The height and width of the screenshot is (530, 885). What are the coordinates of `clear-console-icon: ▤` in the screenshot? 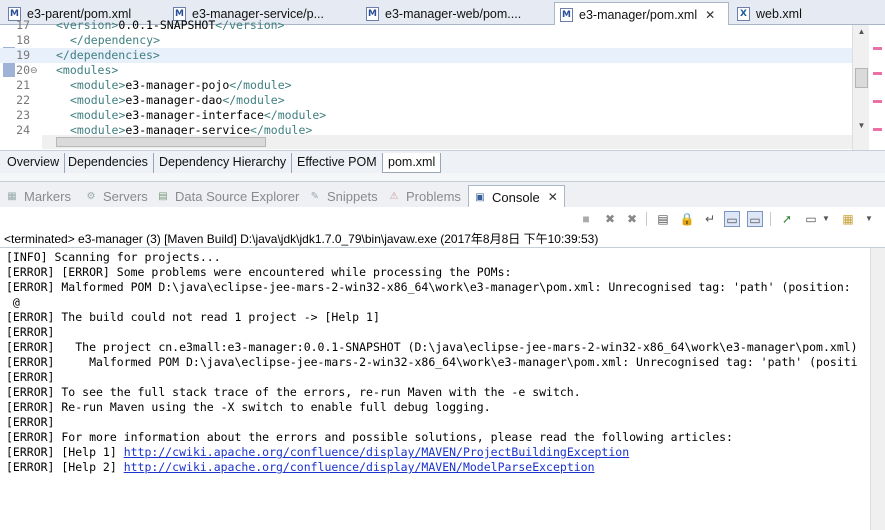 It's located at (663, 219).